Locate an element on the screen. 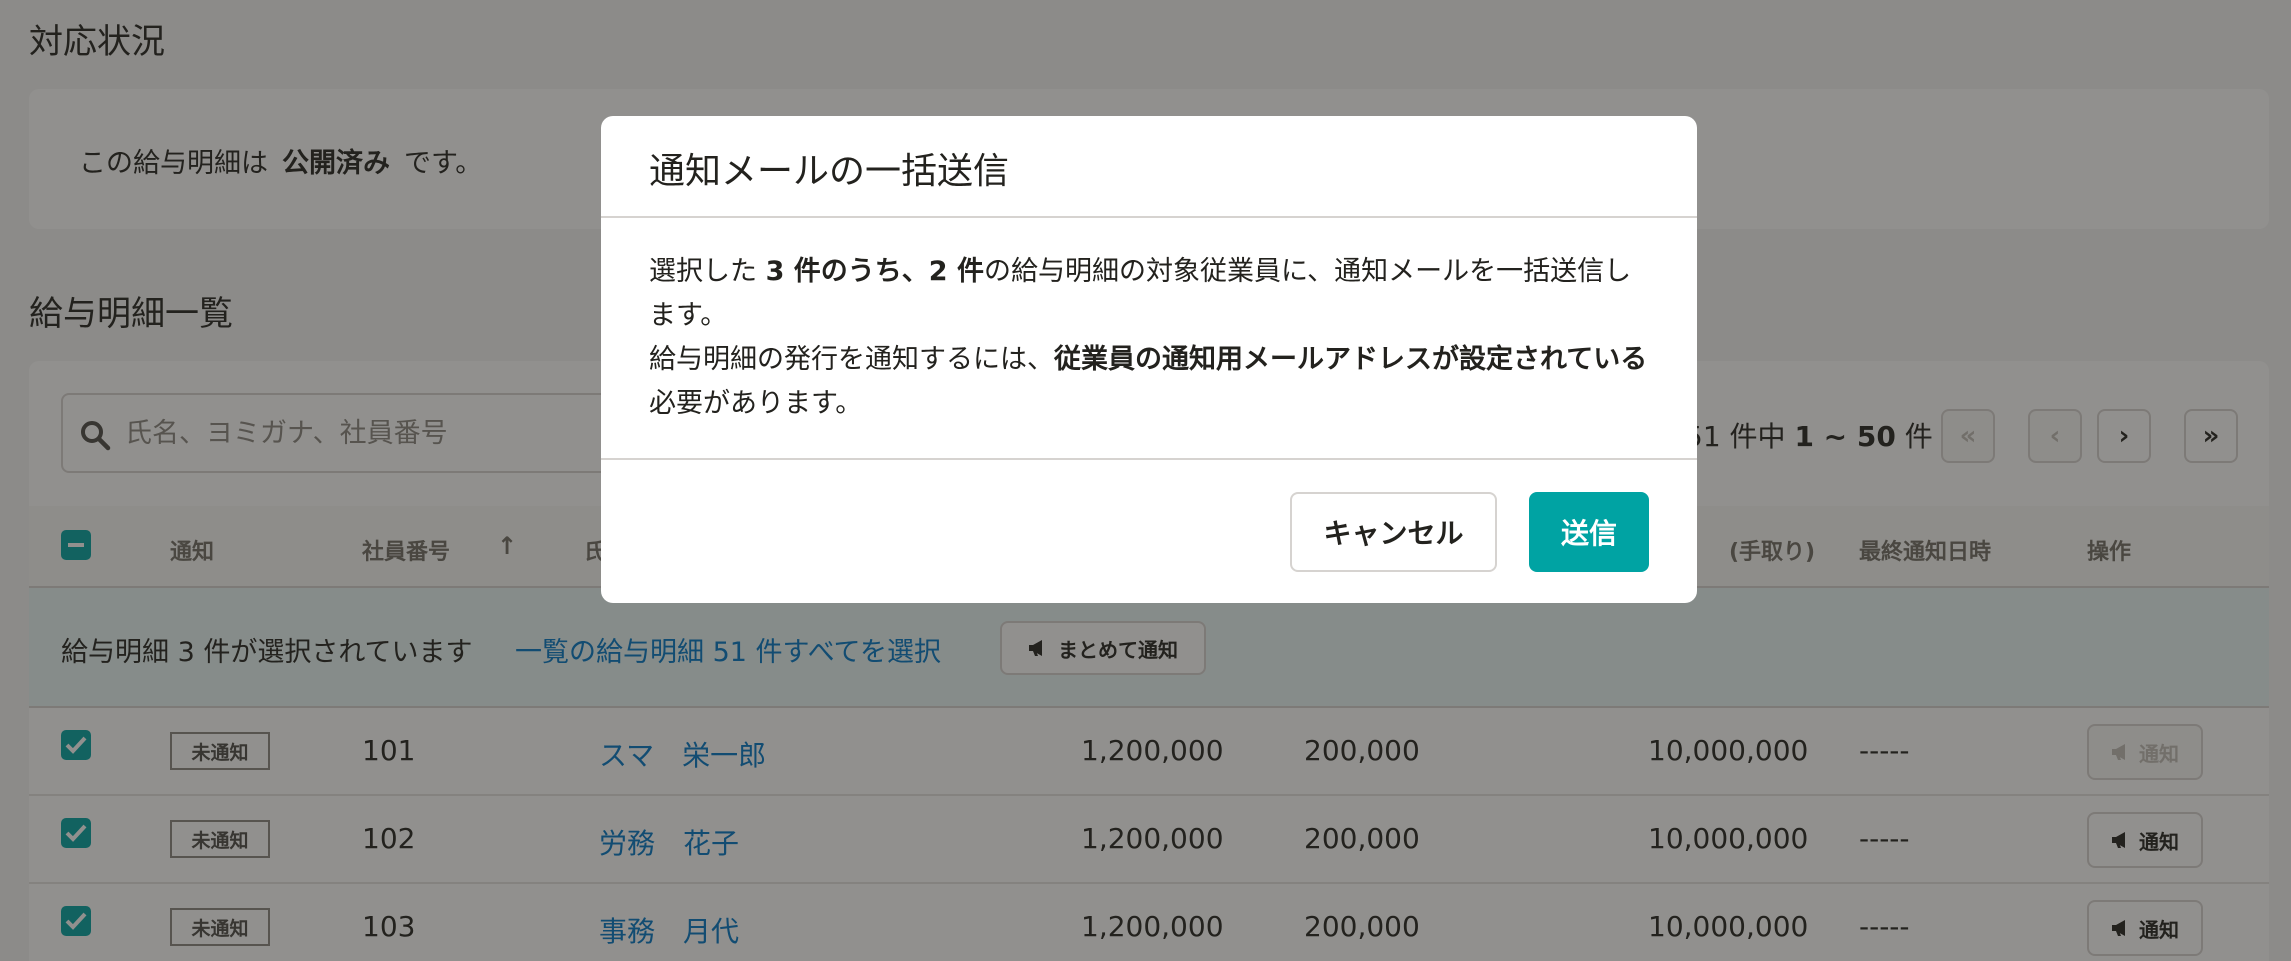  dialog-title: 通知メールの一括送信 is located at coordinates (829, 171).